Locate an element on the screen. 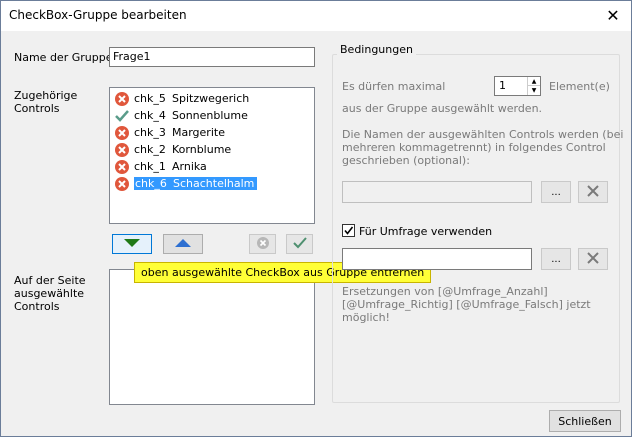 Image resolution: width=632 pixels, height=437 pixels. survey-checkbox is located at coordinates (348, 230).